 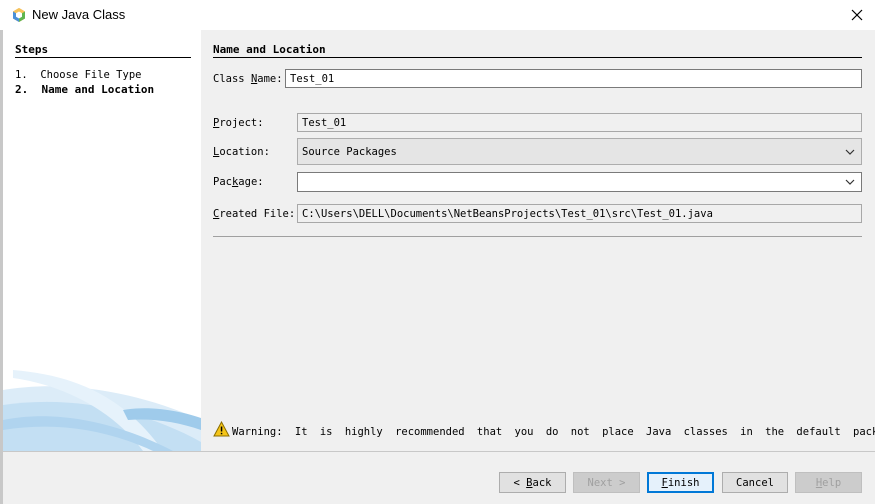 What do you see at coordinates (606, 482) in the screenshot?
I see `next-button: Next >` at bounding box center [606, 482].